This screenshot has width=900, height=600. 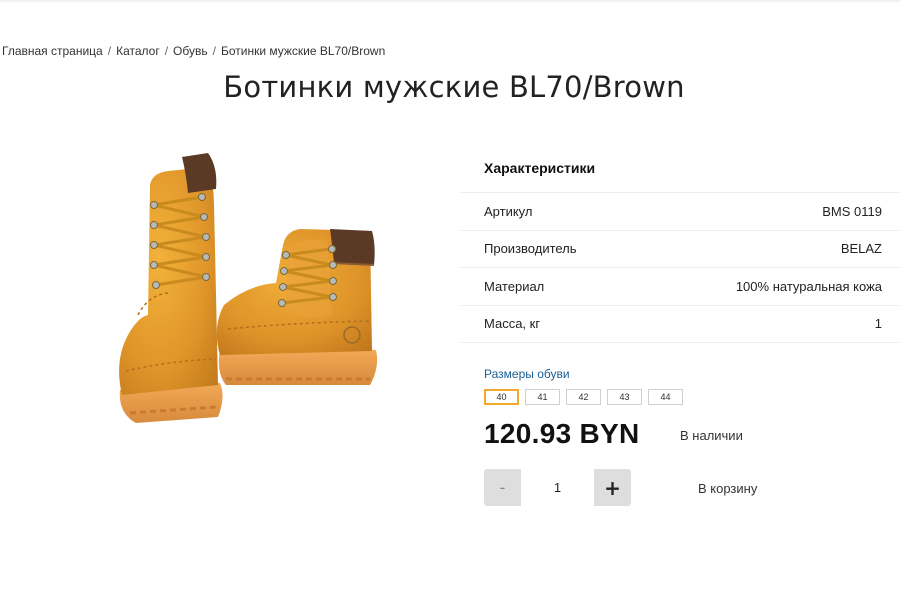 What do you see at coordinates (454, 87) in the screenshot?
I see `page-title: Ботинки мужские BL70/Brown` at bounding box center [454, 87].